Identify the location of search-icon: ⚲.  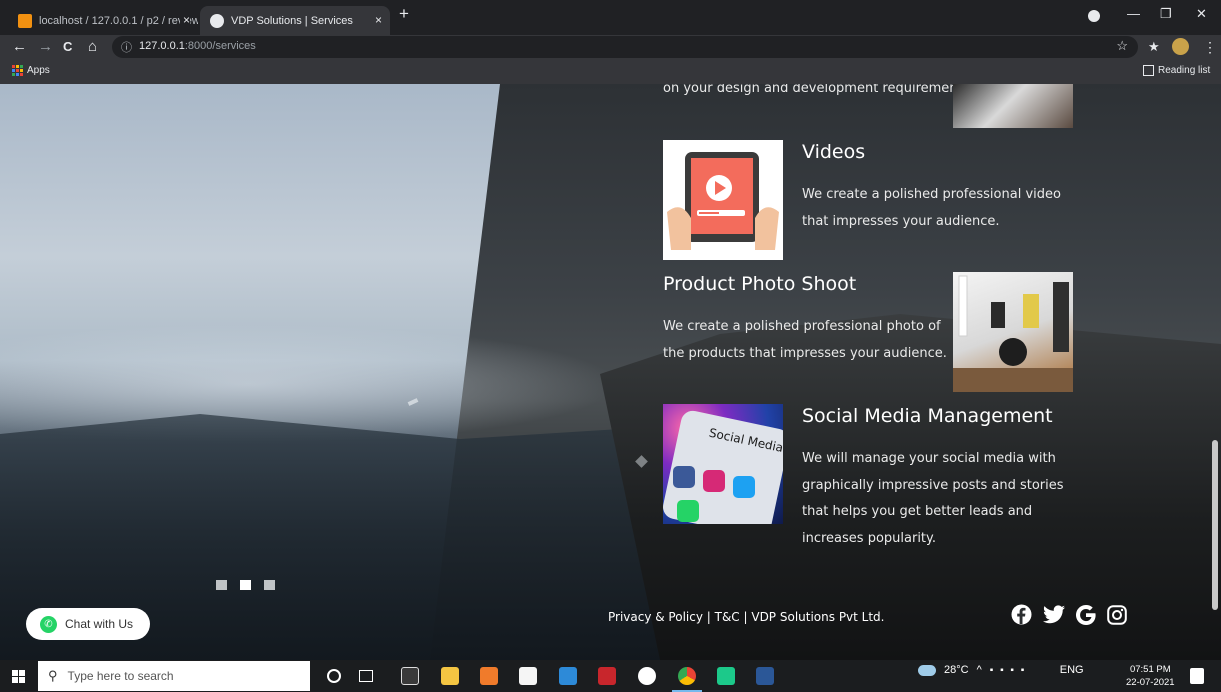
(53, 675).